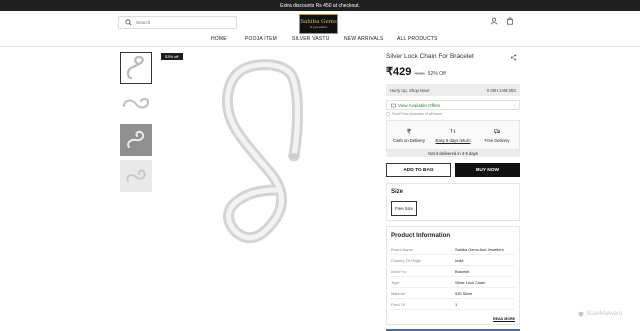 This screenshot has width=640, height=331. I want to click on price-row: ₹429 ₹909 52% Off, so click(453, 71).